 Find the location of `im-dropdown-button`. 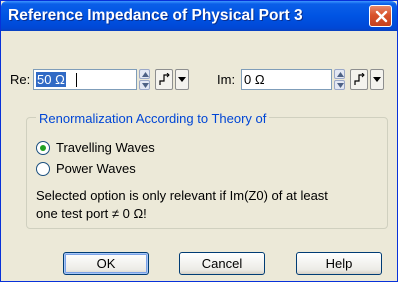

im-dropdown-button is located at coordinates (377, 79).